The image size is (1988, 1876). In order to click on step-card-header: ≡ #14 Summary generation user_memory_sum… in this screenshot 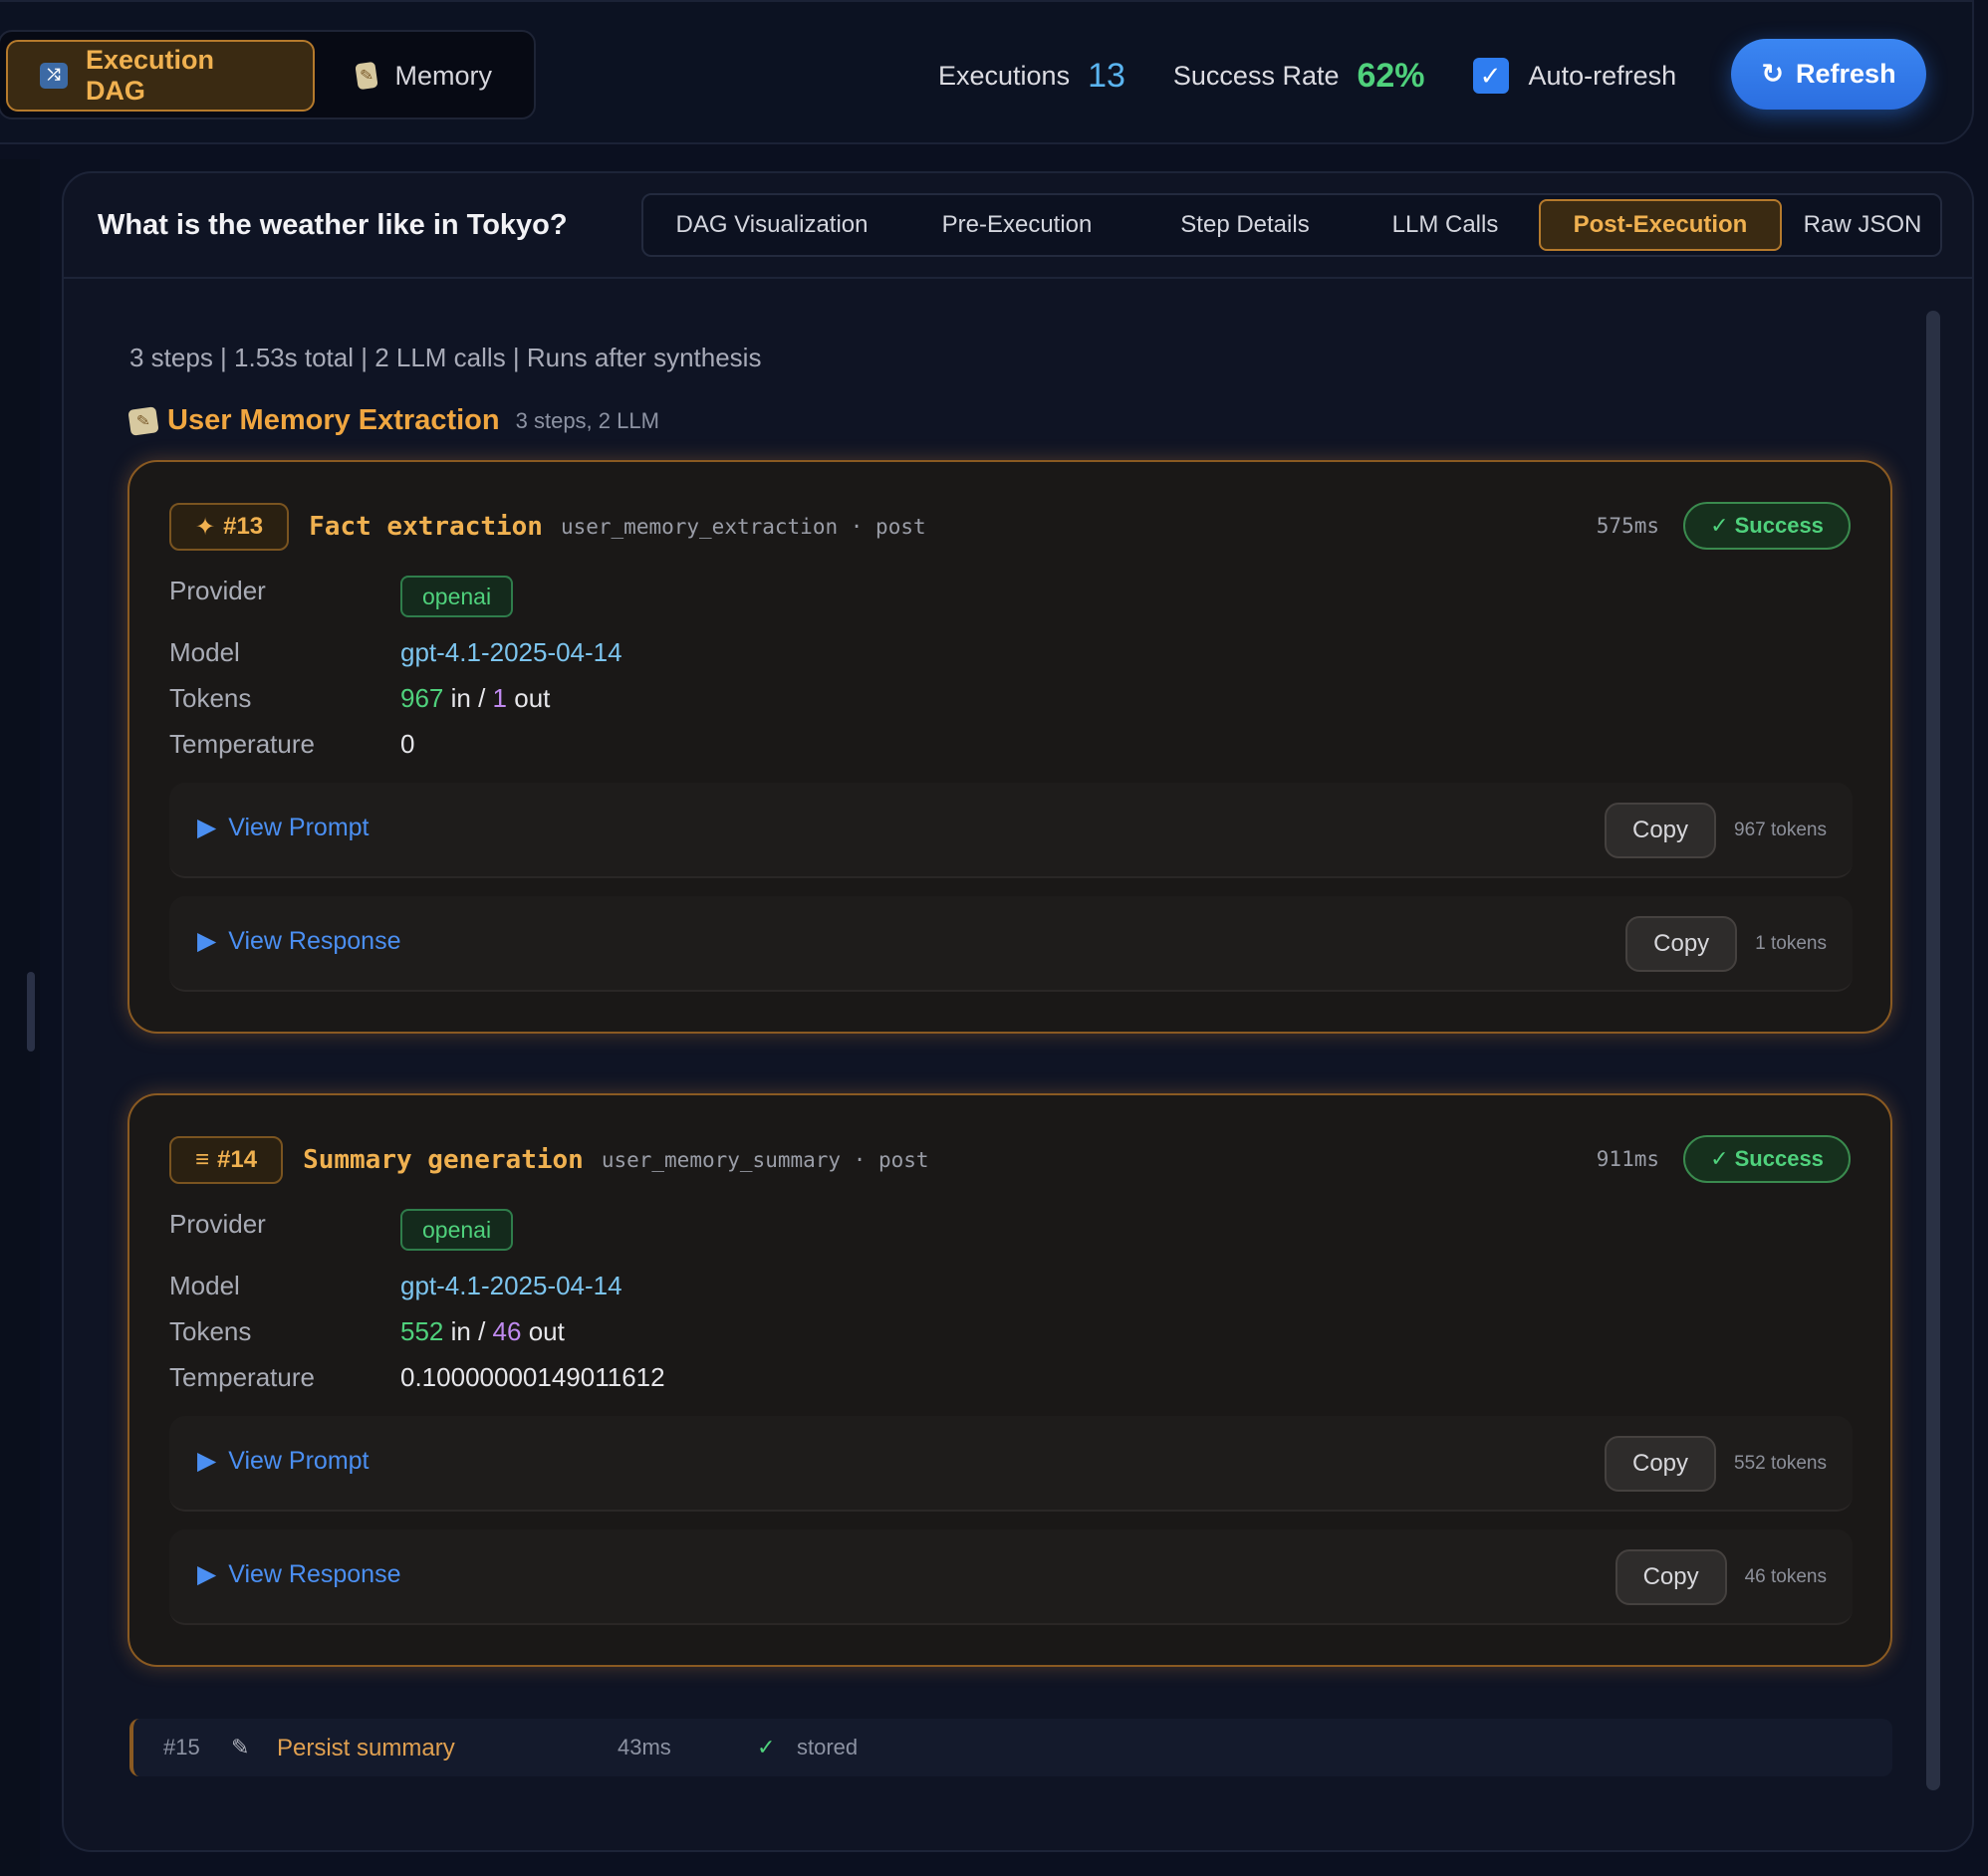, I will do `click(1010, 1160)`.